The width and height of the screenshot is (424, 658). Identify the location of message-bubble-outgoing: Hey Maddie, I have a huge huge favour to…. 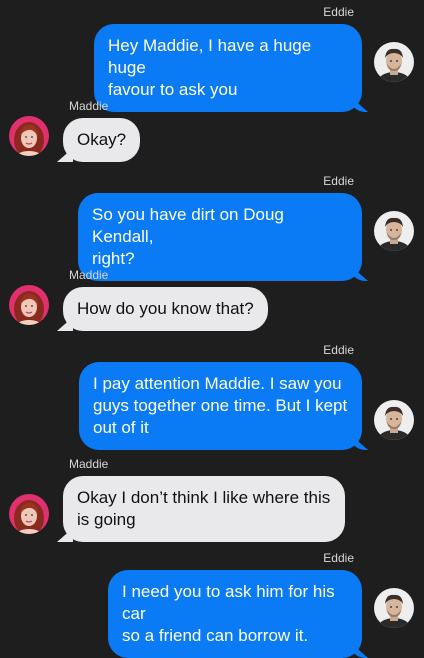
(228, 68).